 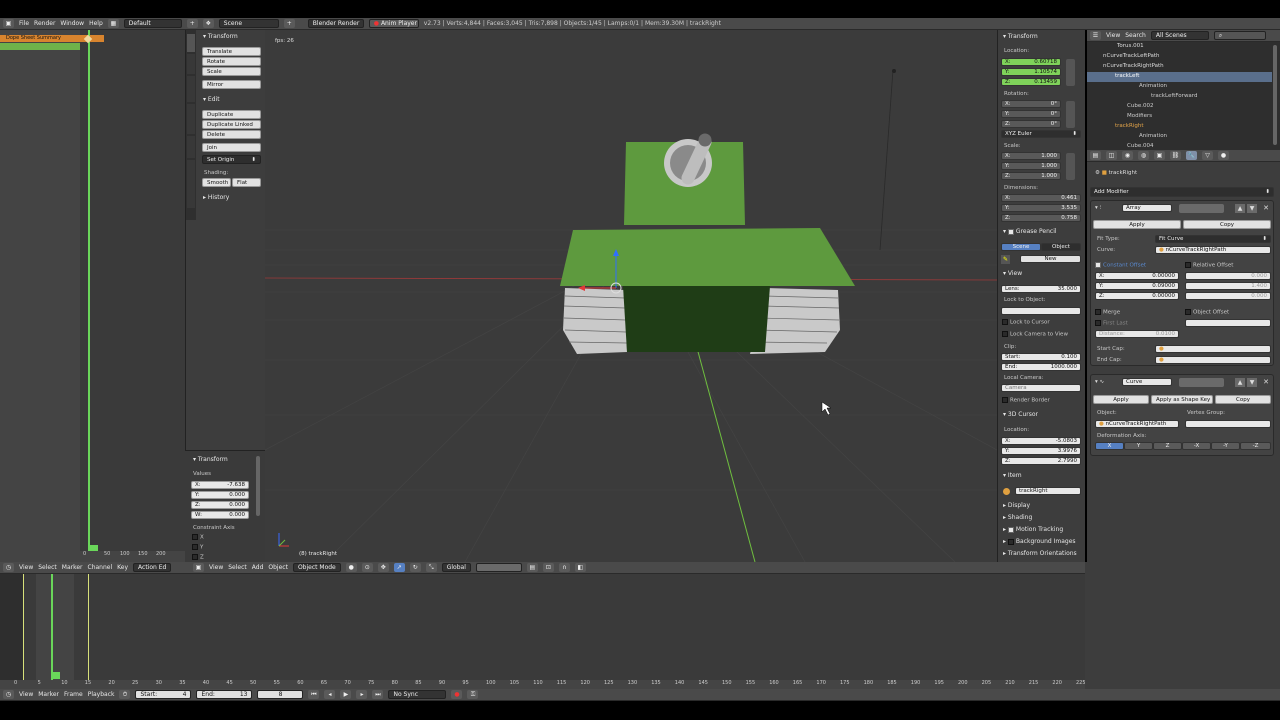 What do you see at coordinates (192, 23) in the screenshot?
I see `add-layout-icon: +` at bounding box center [192, 23].